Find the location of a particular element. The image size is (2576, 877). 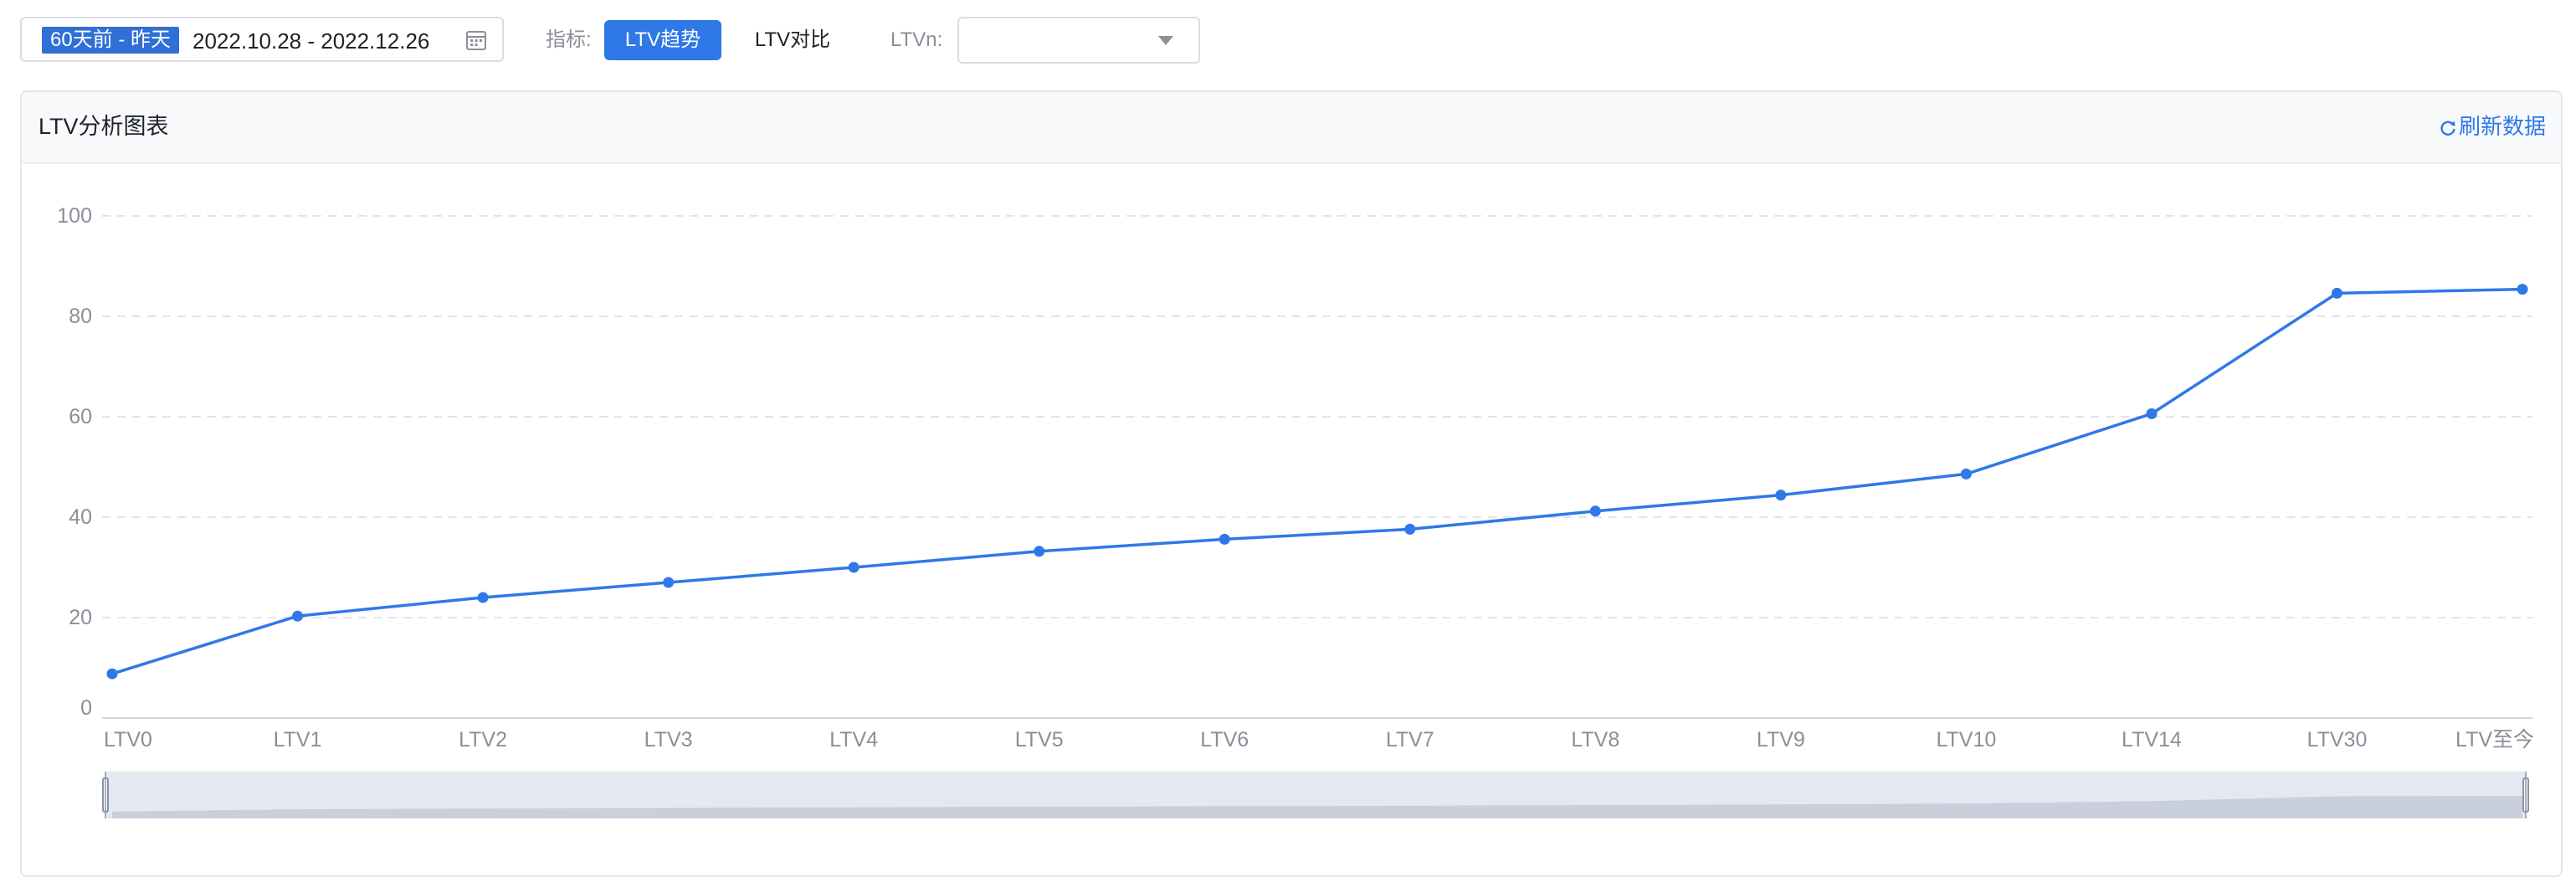

x-tick-label: LTV5 is located at coordinates (1039, 740).